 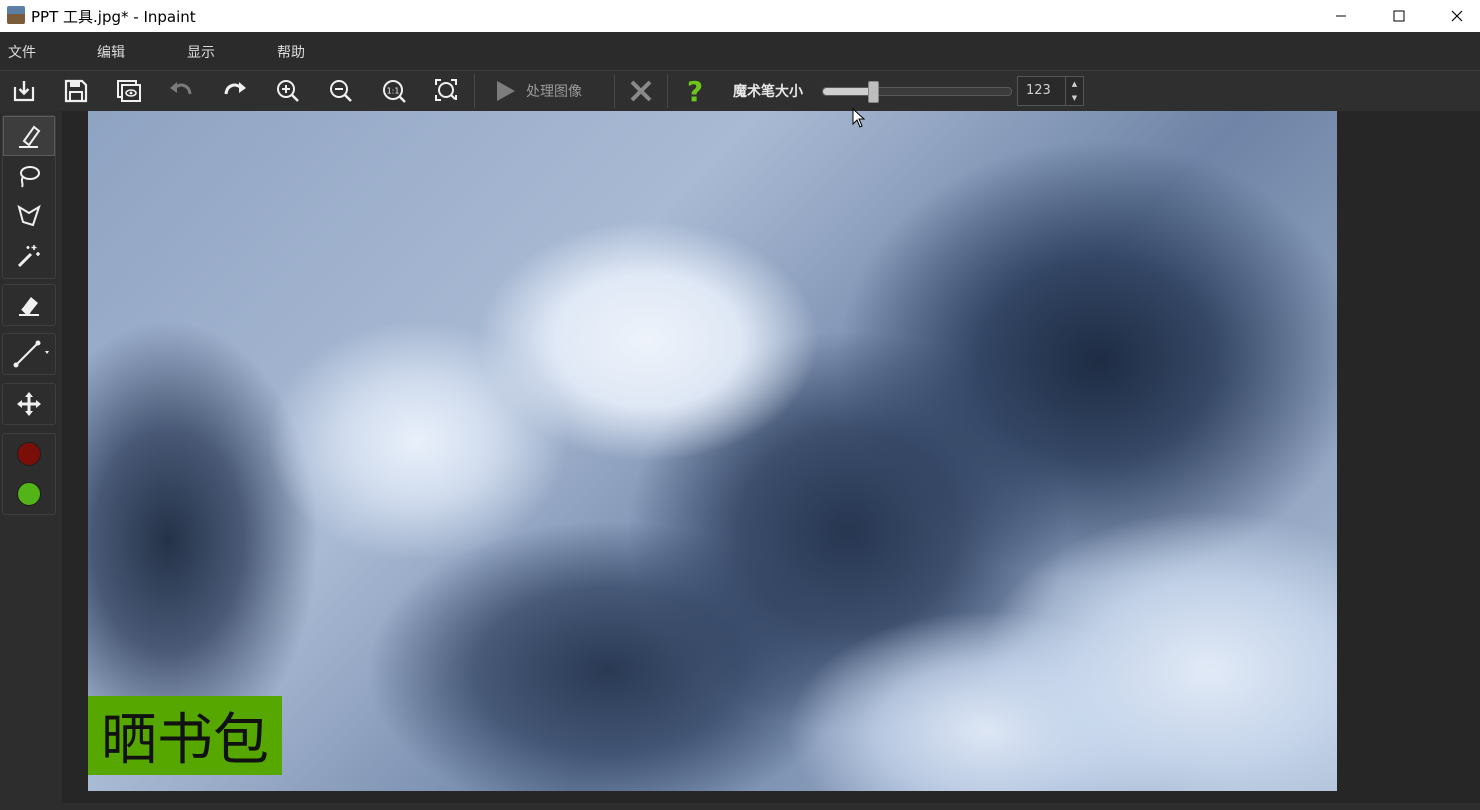 I want to click on mouse-cursor-icon, so click(x=859, y=118).